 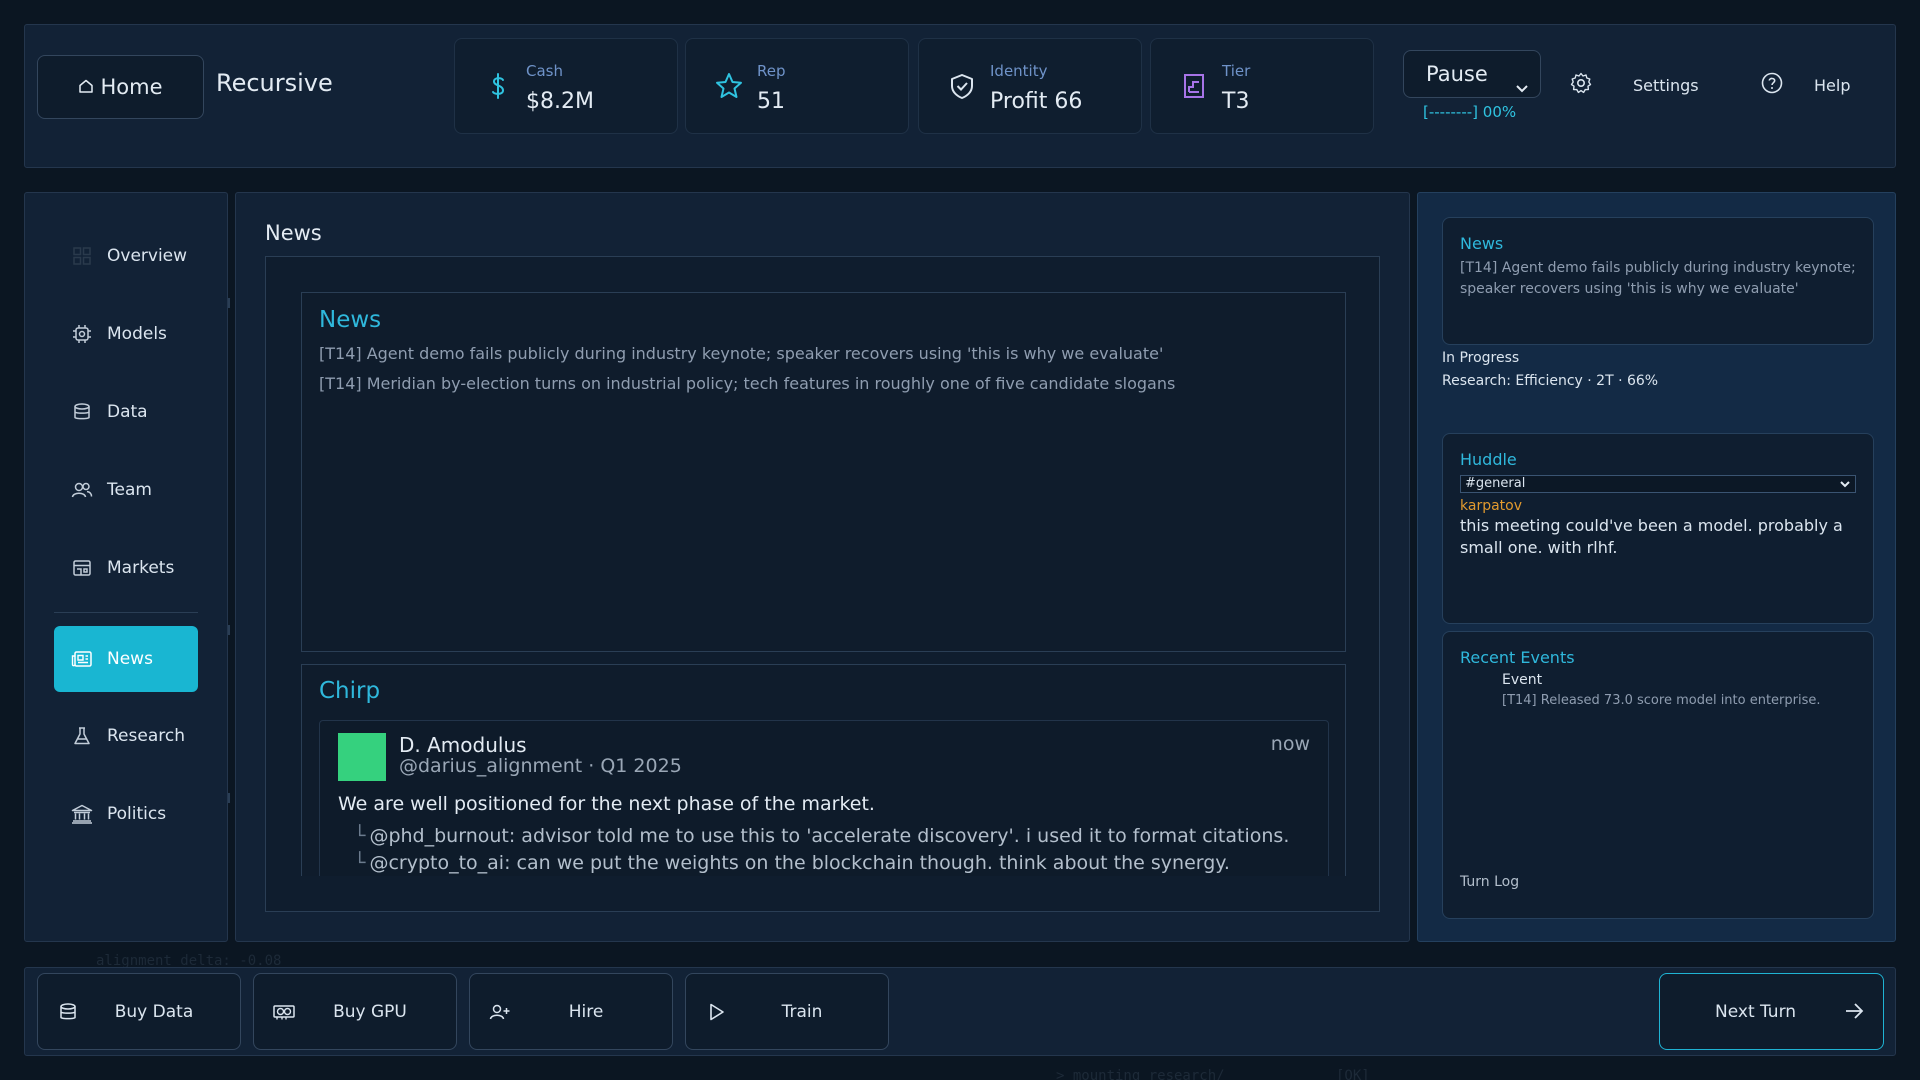 What do you see at coordinates (355, 1011) in the screenshot?
I see `buy-gpu-button: Buy GPU` at bounding box center [355, 1011].